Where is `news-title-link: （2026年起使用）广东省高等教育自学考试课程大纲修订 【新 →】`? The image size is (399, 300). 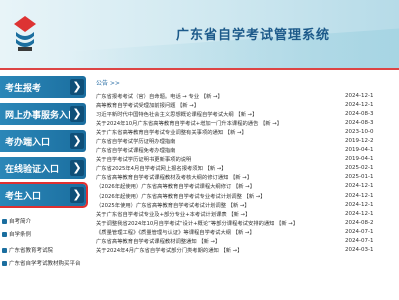
news-title-link: （2026年起使用）广东省高等教育自学考试课程大纲修订 【新 →】 is located at coordinates (175, 186).